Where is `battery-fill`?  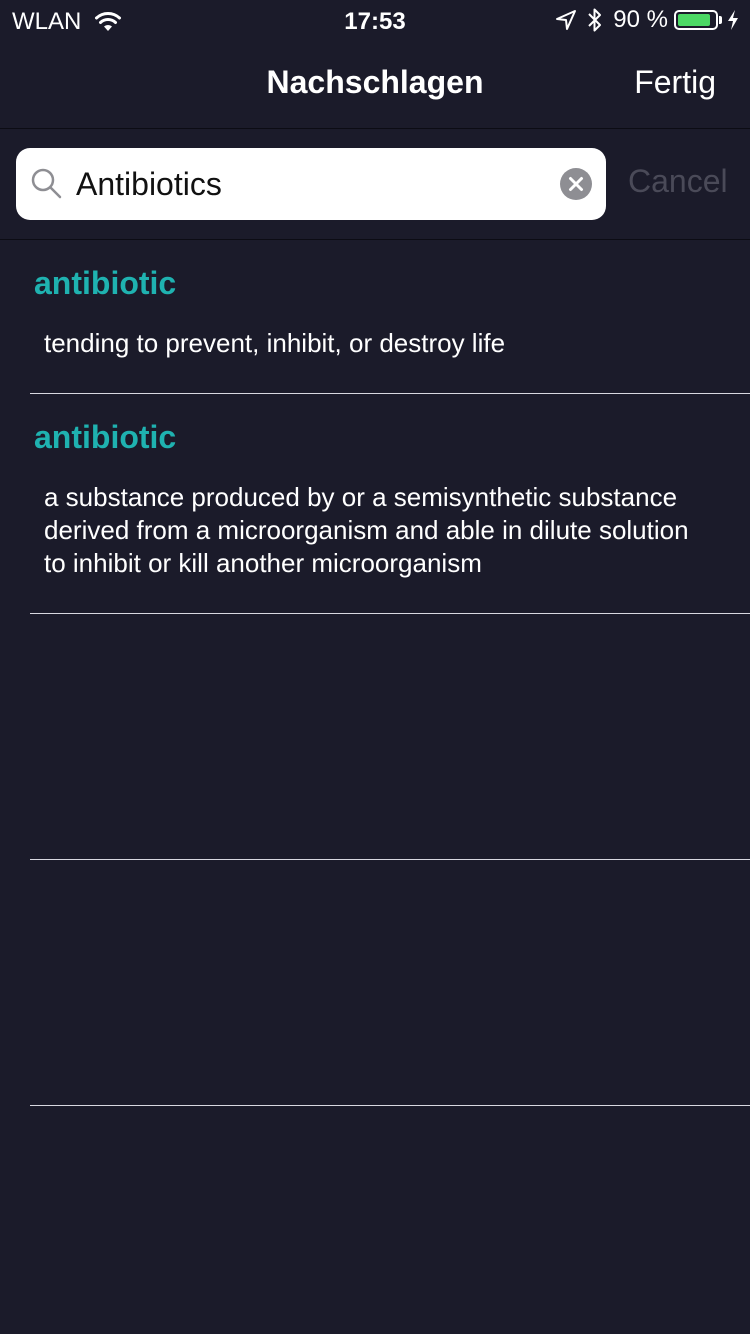
battery-fill is located at coordinates (694, 20).